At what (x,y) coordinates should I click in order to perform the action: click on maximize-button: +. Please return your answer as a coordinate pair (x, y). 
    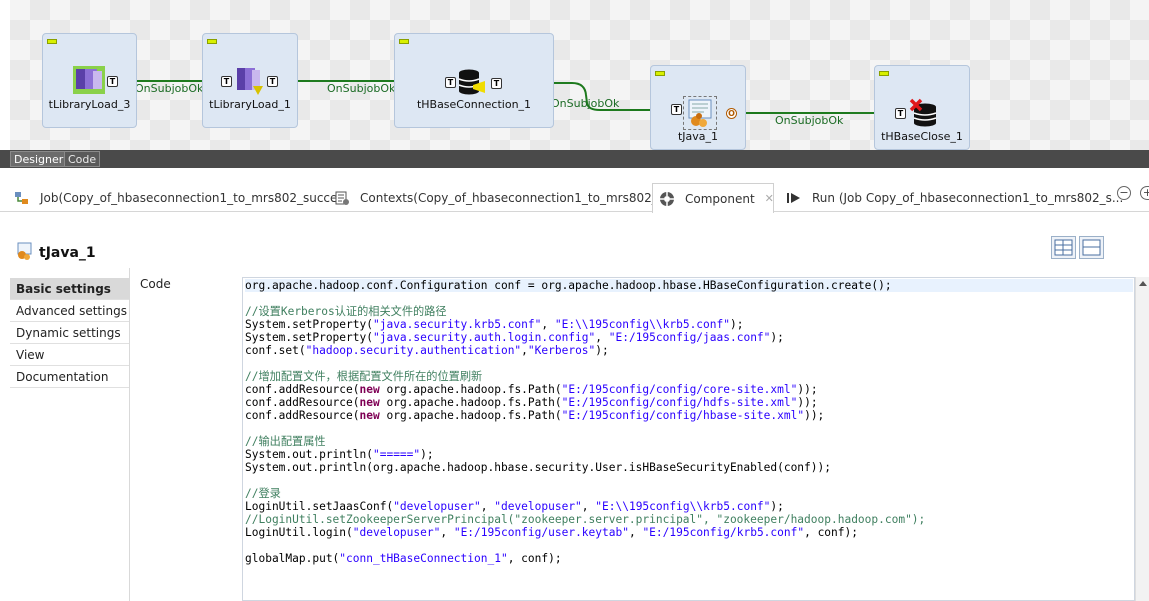
    Looking at the image, I should click on (1144, 193).